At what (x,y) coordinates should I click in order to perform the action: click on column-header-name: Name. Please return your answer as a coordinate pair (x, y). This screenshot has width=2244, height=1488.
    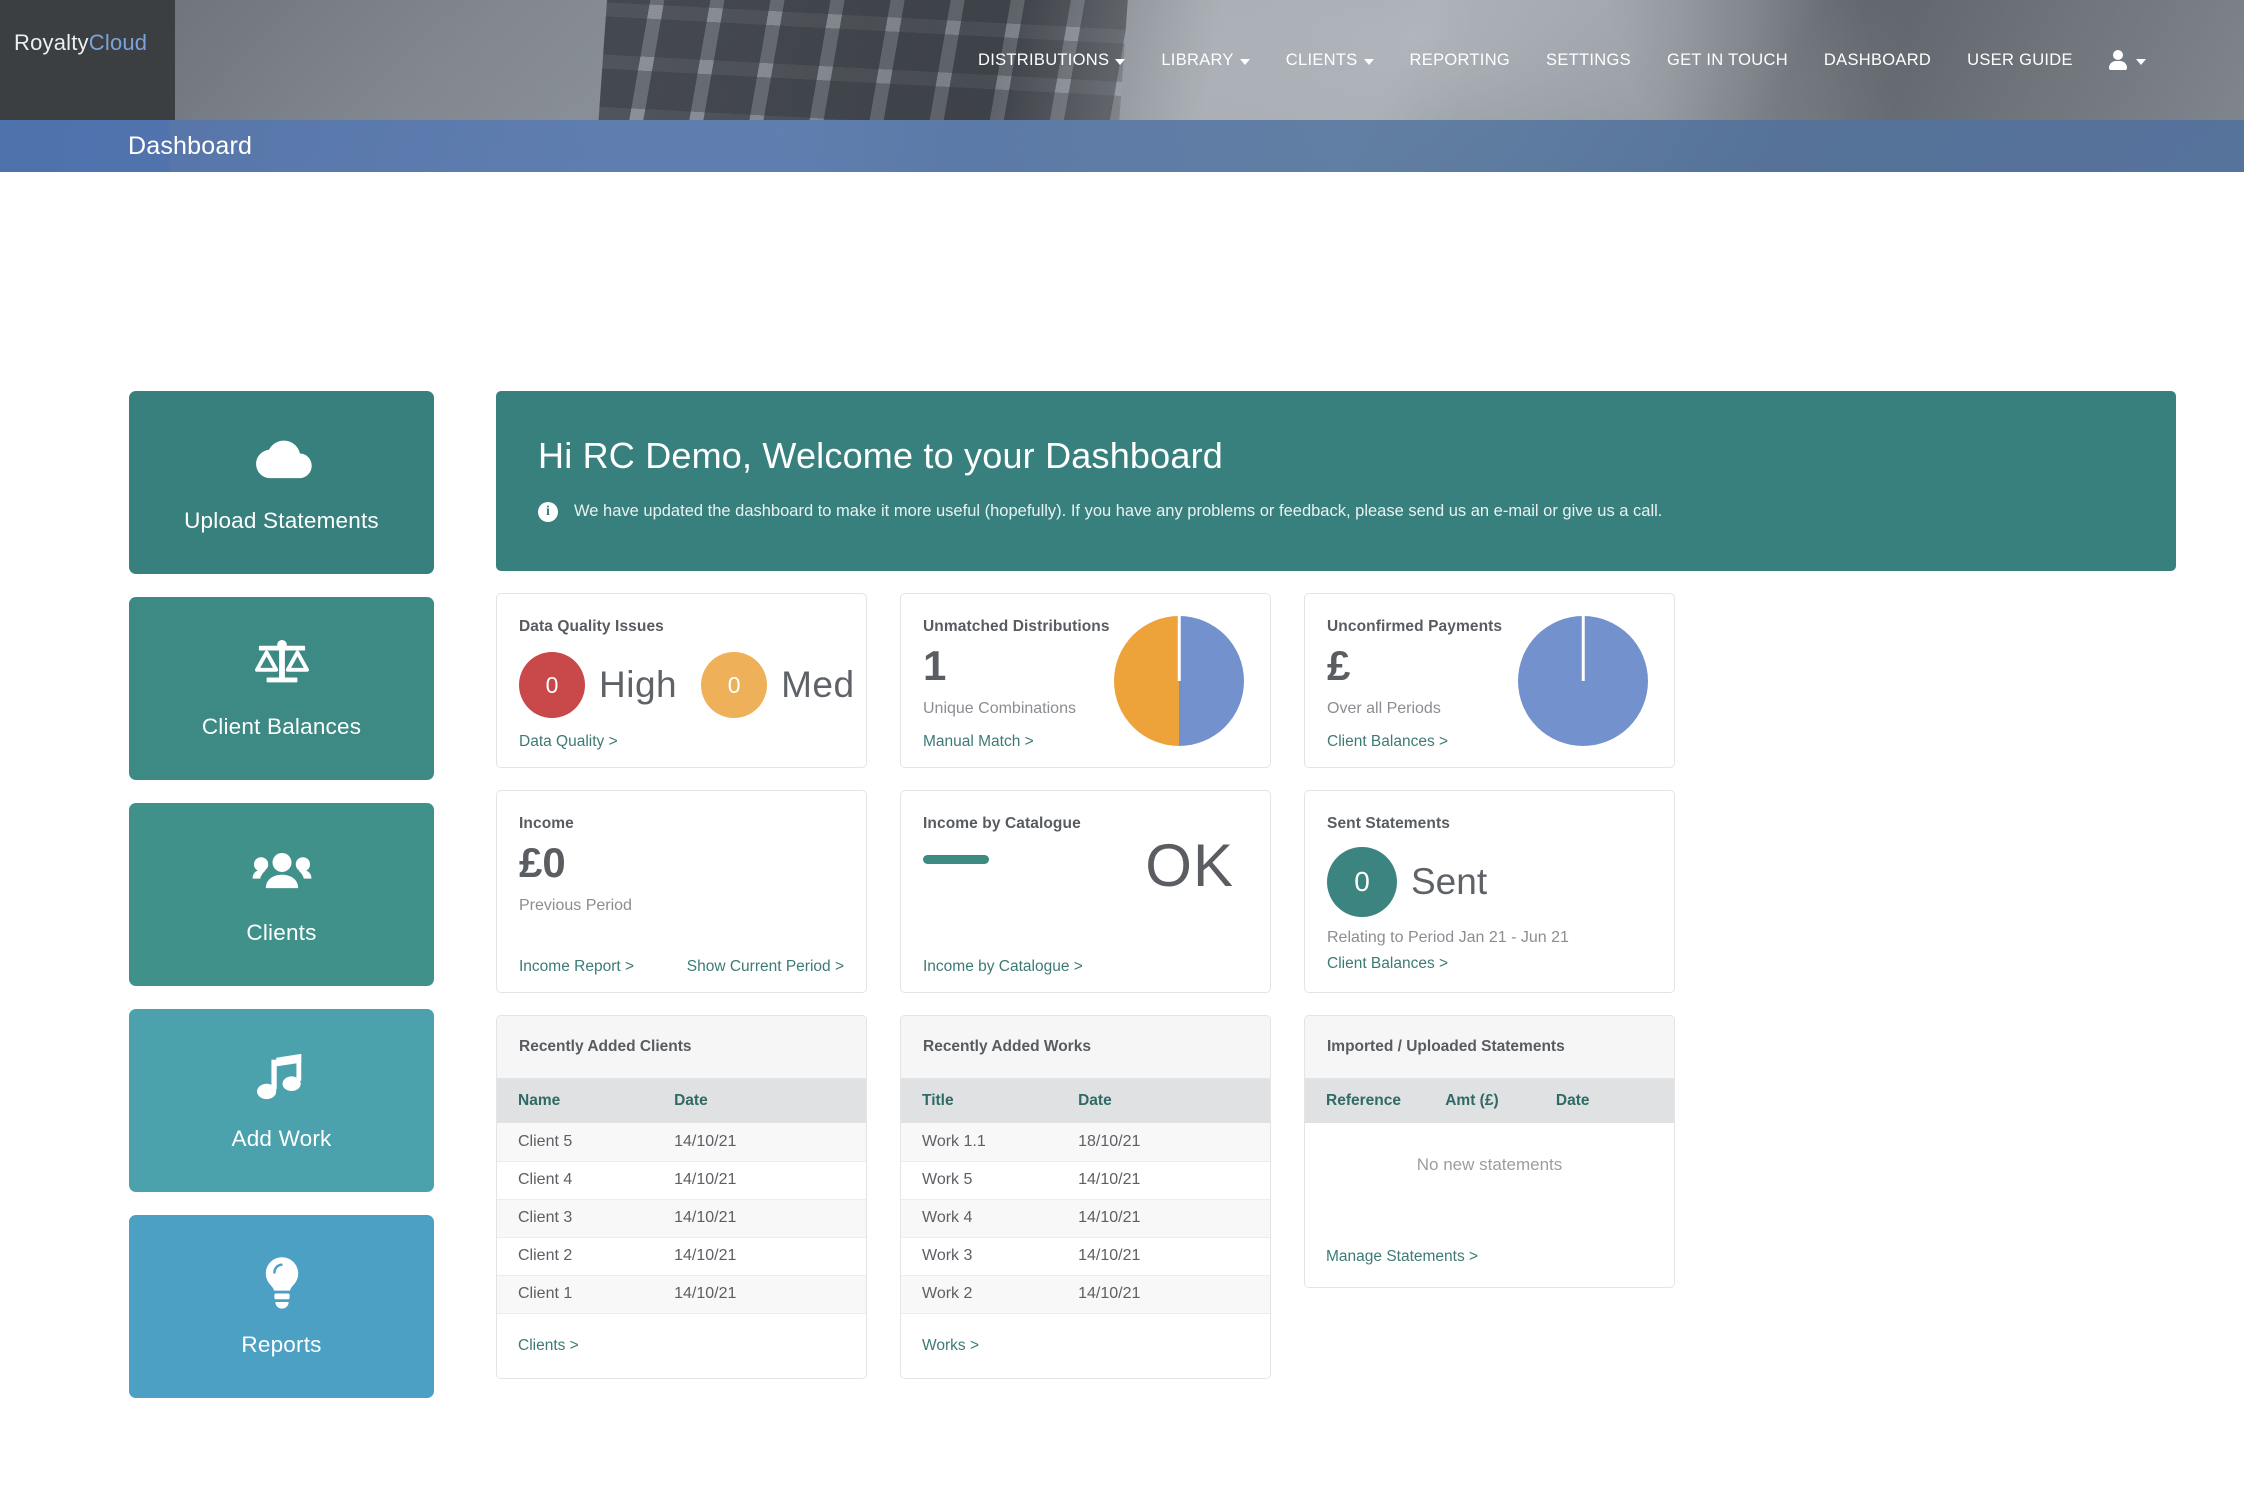
    Looking at the image, I should click on (586, 1101).